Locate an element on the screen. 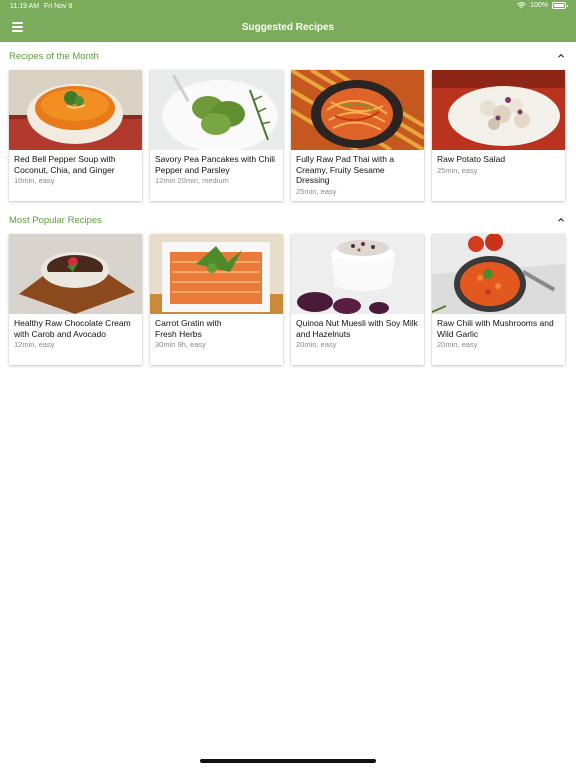 This screenshot has width=576, height=768. recipe-meta: 12min, easy is located at coordinates (34, 344).